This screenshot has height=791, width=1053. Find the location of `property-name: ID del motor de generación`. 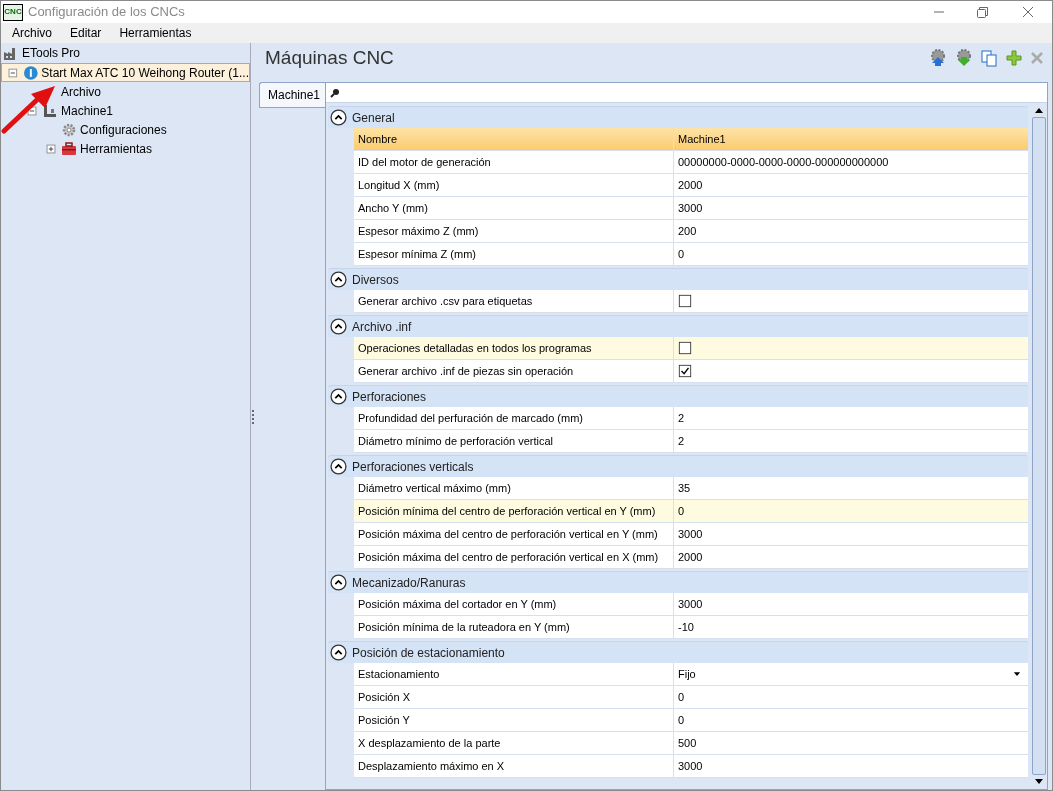

property-name: ID del motor de generación is located at coordinates (514, 162).